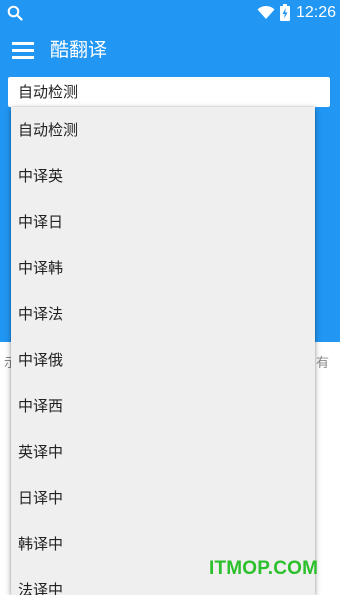  I want to click on status-bar: 12:26, so click(170, 13).